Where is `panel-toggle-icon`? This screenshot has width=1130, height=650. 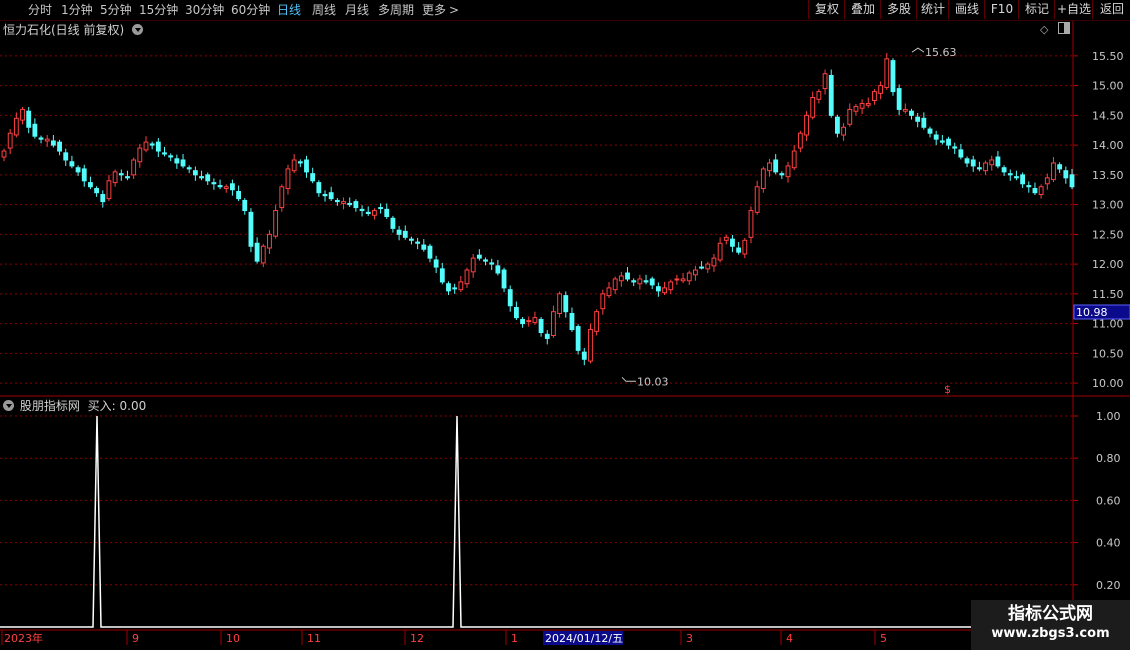 panel-toggle-icon is located at coordinates (1063, 28).